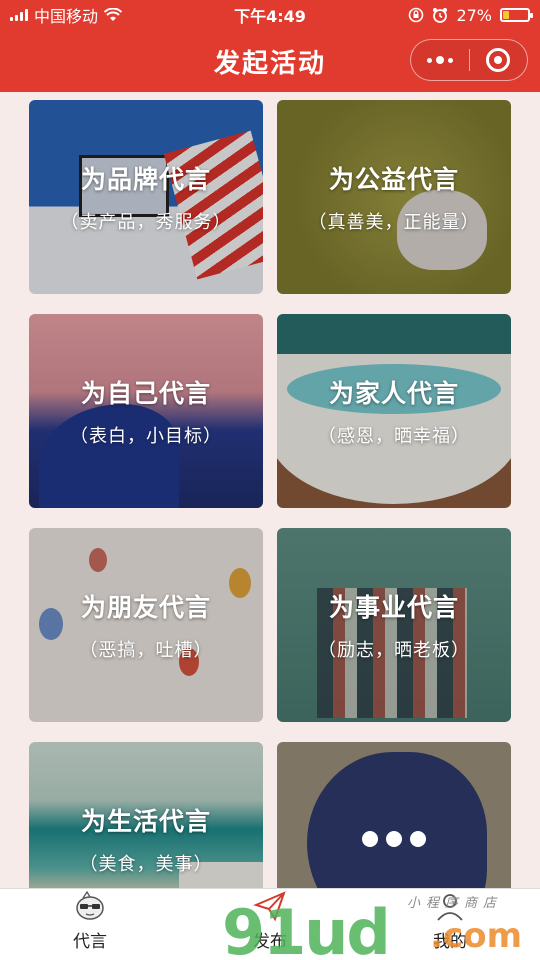 This screenshot has height=960, width=540. I want to click on send-icon, so click(270, 906).